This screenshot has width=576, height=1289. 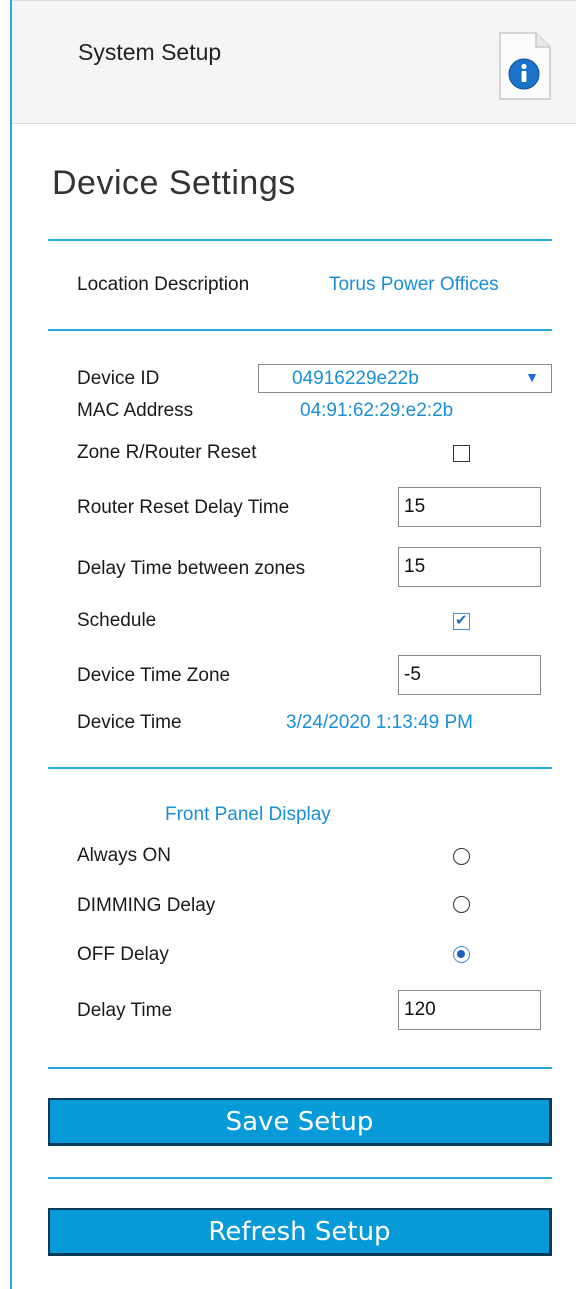 I want to click on radio-always-on, so click(x=461, y=856).